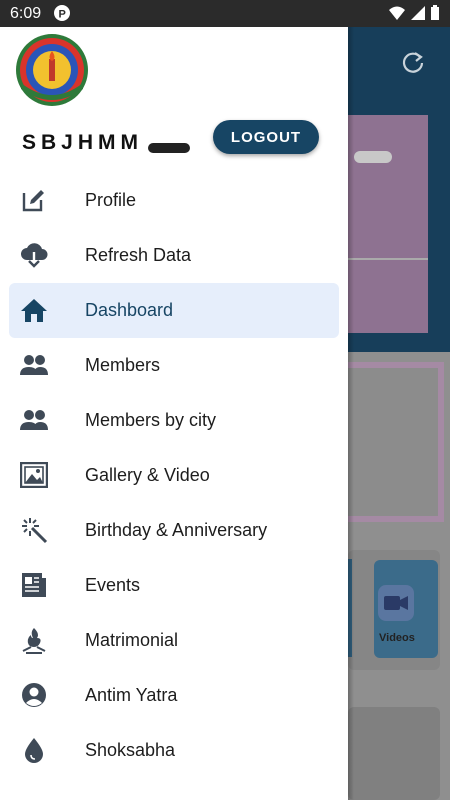 This screenshot has width=450, height=800. I want to click on drawer-item-label: Matrimonial, so click(132, 640).